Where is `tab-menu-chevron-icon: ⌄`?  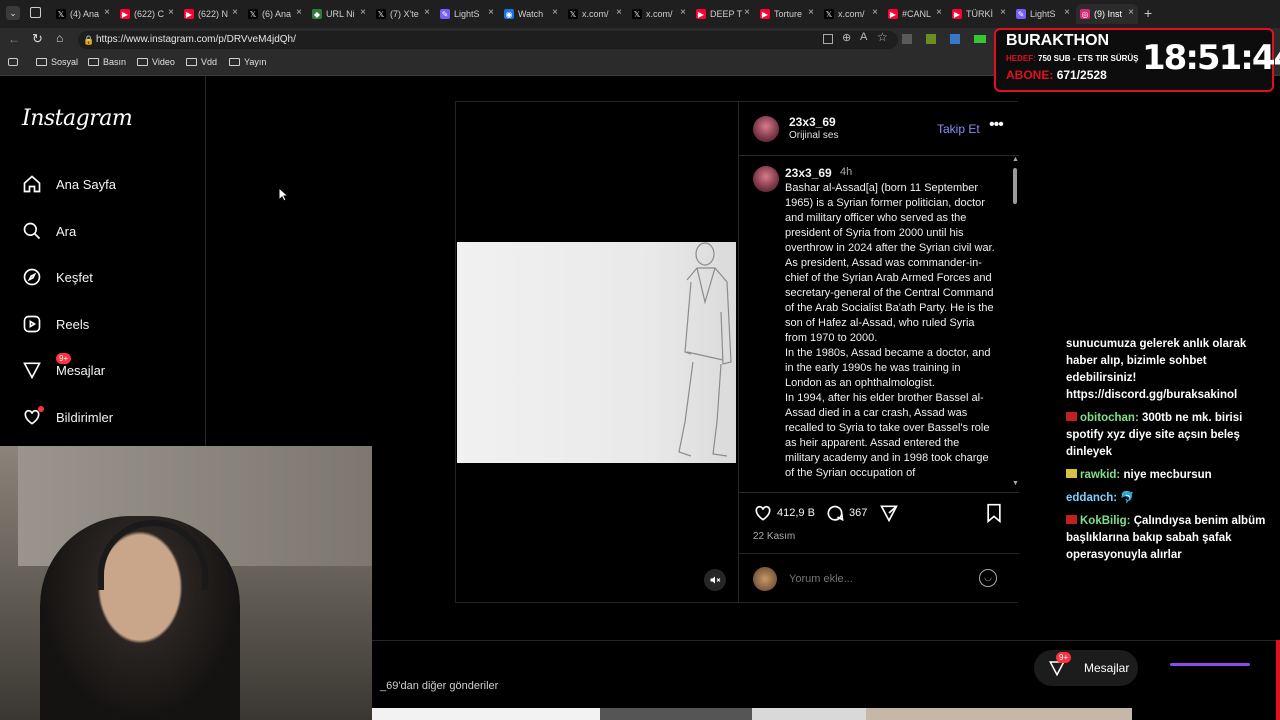
tab-menu-chevron-icon: ⌄ is located at coordinates (13, 13).